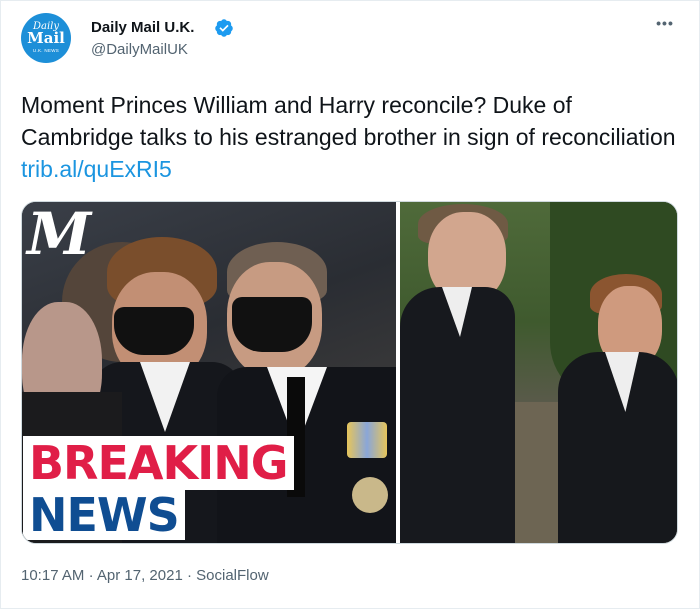 The image size is (700, 609). What do you see at coordinates (370, 495) in the screenshot?
I see `badge-emblem` at bounding box center [370, 495].